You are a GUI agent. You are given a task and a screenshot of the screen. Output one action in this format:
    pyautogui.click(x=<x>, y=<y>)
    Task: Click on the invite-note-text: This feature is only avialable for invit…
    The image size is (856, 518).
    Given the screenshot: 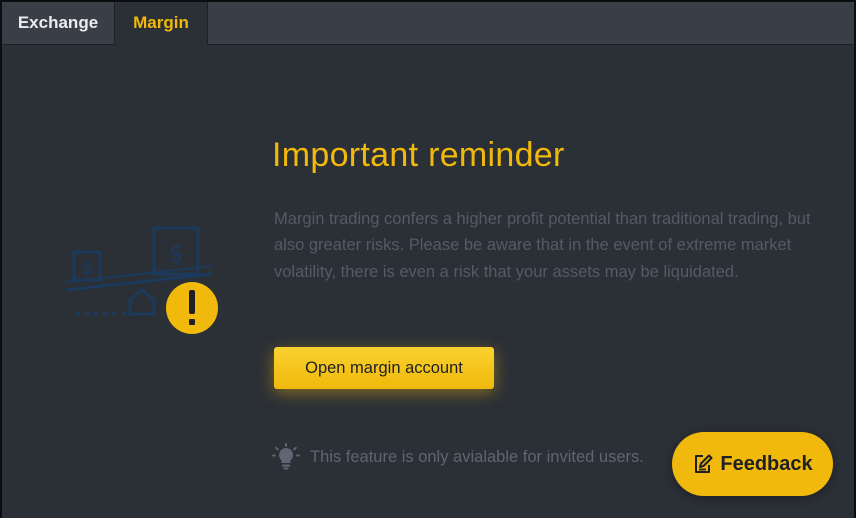 What is the action you would take?
    pyautogui.click(x=477, y=456)
    